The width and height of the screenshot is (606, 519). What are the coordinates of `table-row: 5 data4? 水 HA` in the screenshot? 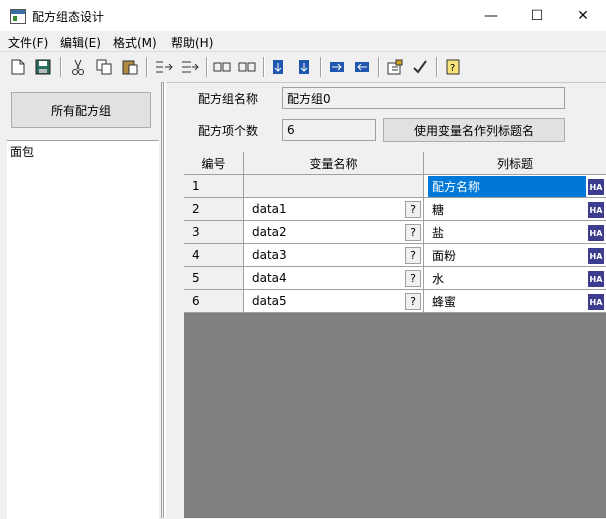 It's located at (395, 278).